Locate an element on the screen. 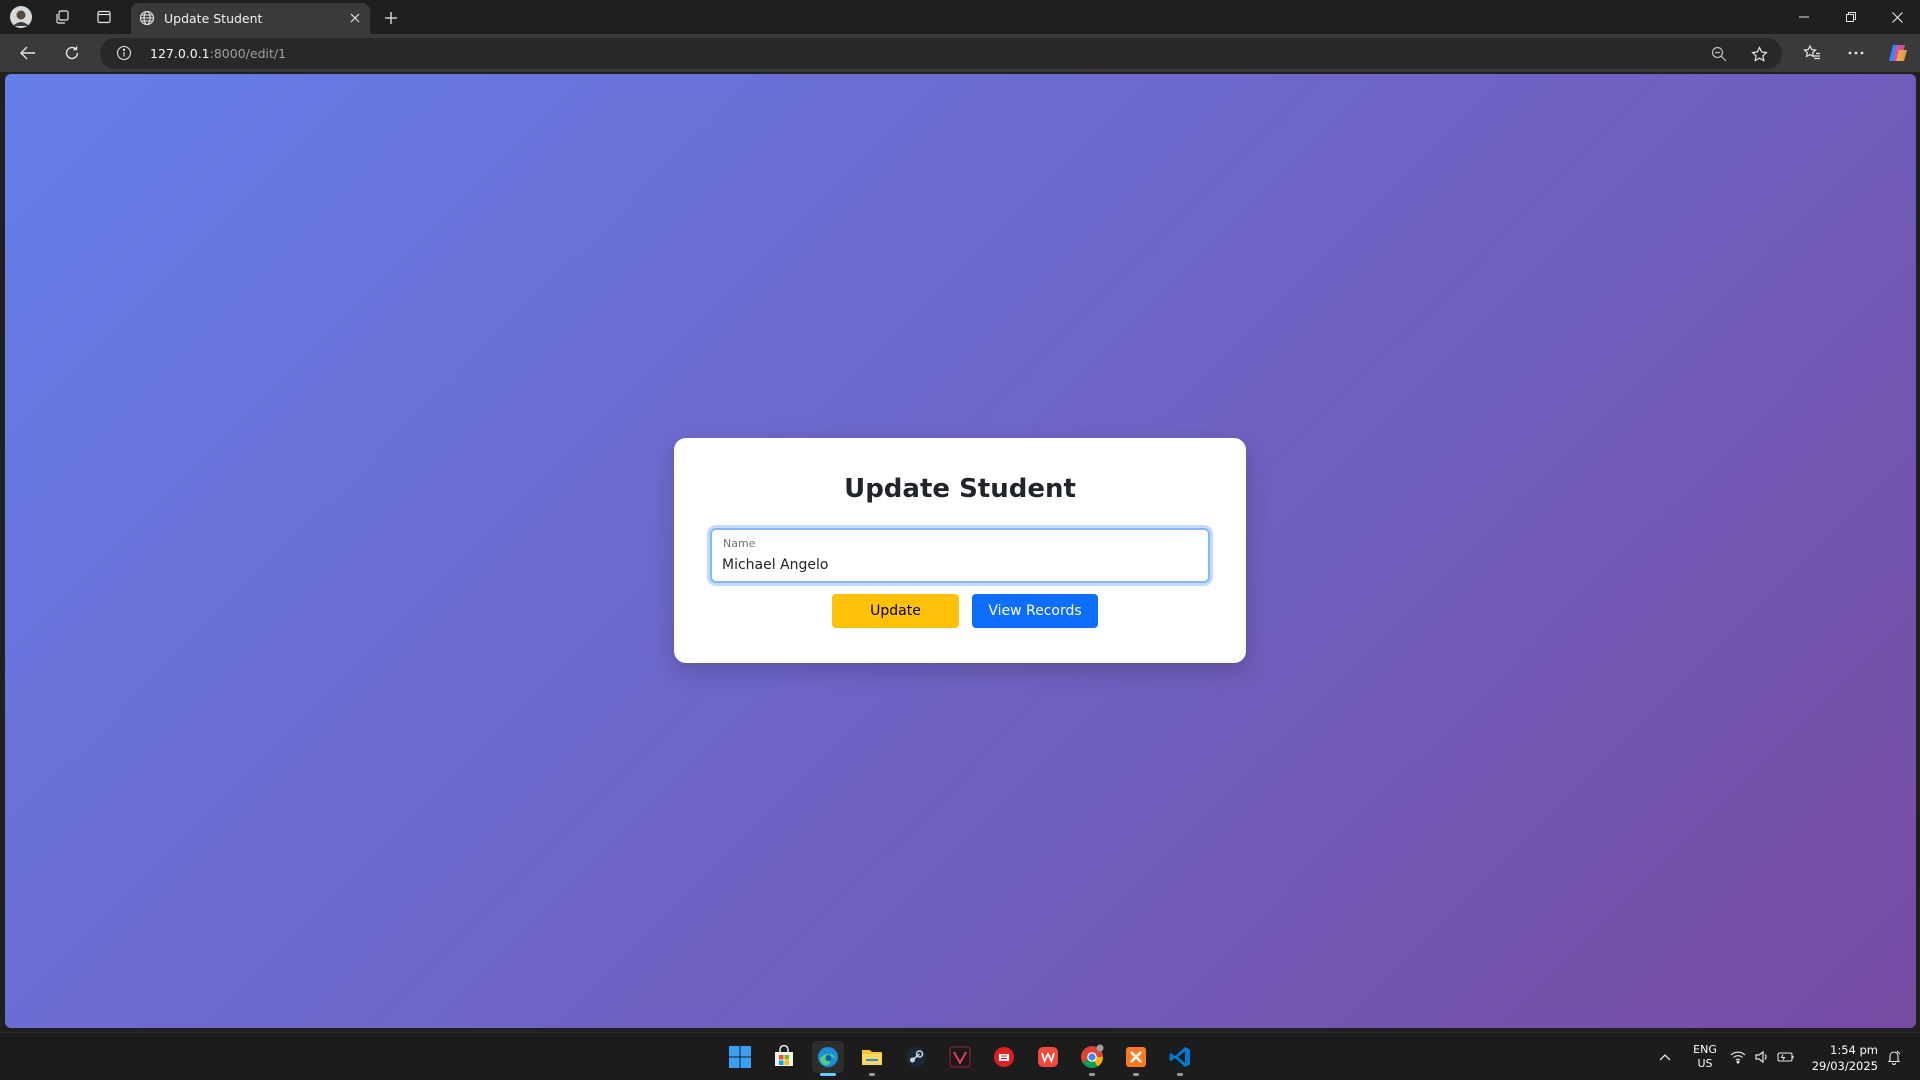 This screenshot has width=1920, height=1080. tab-actions-icon is located at coordinates (104, 17).